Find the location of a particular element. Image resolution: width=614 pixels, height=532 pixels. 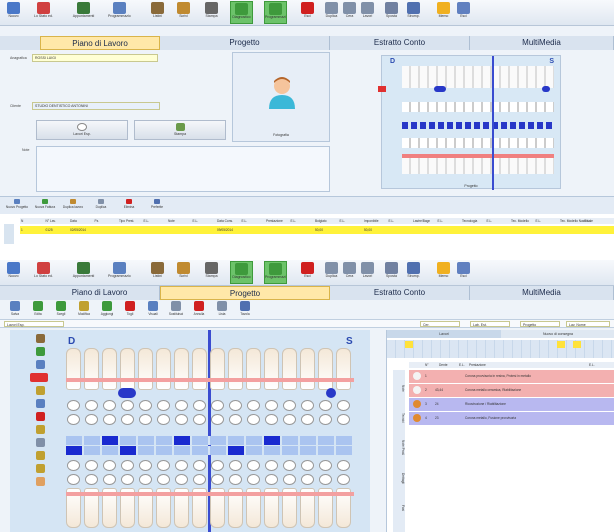

column-header: Prestazione is located at coordinates (277, 221).